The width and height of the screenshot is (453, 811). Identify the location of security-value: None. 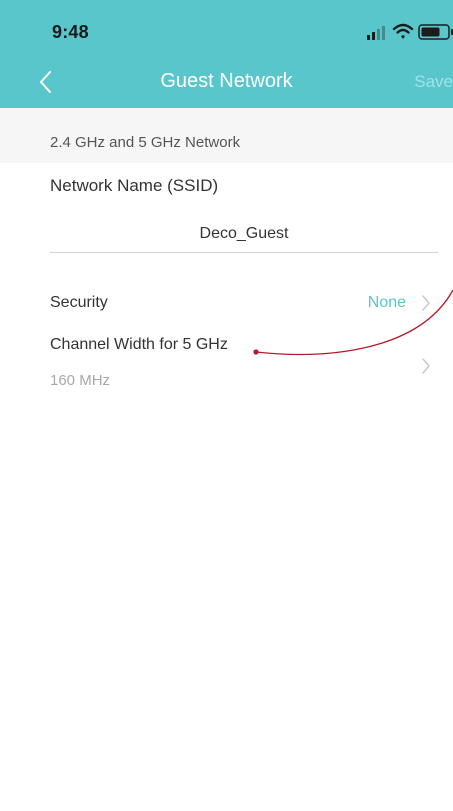
(386, 302).